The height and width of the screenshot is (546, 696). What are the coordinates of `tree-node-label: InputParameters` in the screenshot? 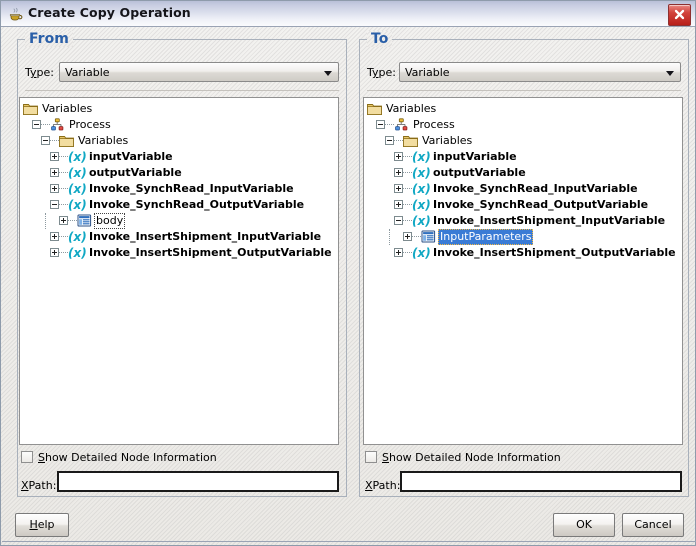 It's located at (486, 237).